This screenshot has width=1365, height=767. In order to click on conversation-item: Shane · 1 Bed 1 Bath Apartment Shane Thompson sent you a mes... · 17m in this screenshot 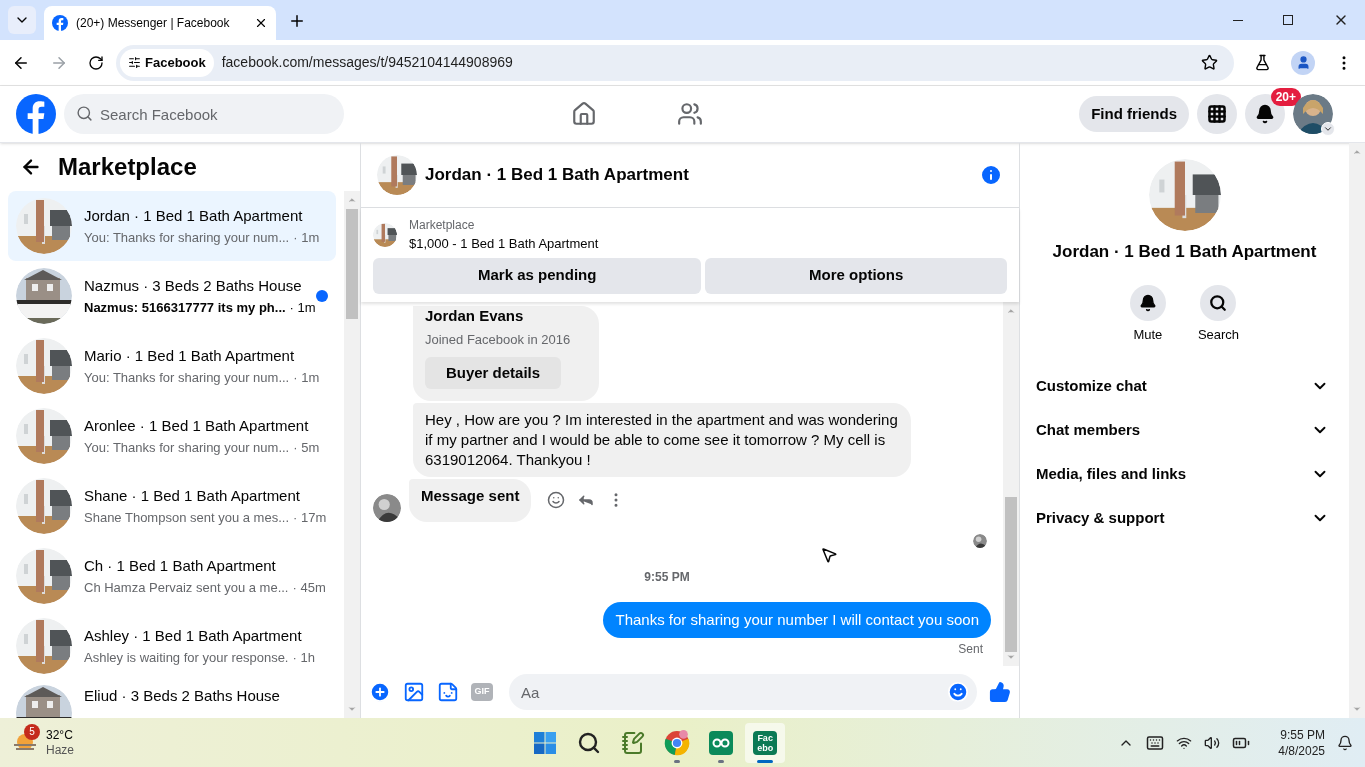, I will do `click(172, 506)`.